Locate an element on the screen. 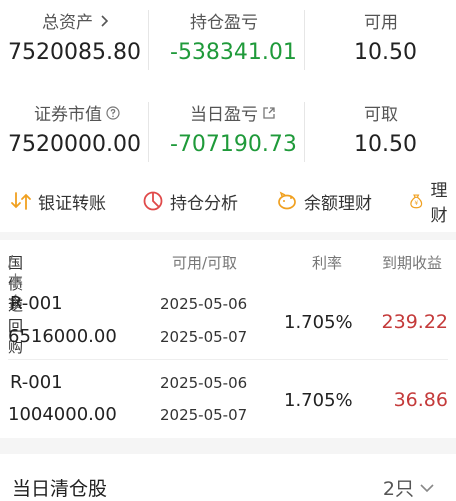 Image resolution: width=456 pixels, height=501 pixels. shortcut-balance-finance: 余额理财 is located at coordinates (324, 201).